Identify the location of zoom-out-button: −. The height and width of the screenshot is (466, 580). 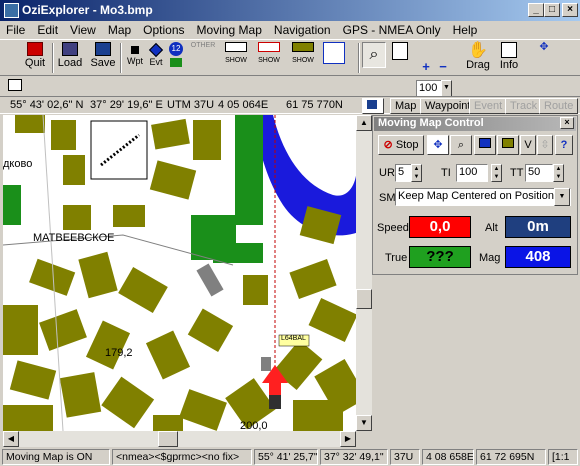
(443, 66).